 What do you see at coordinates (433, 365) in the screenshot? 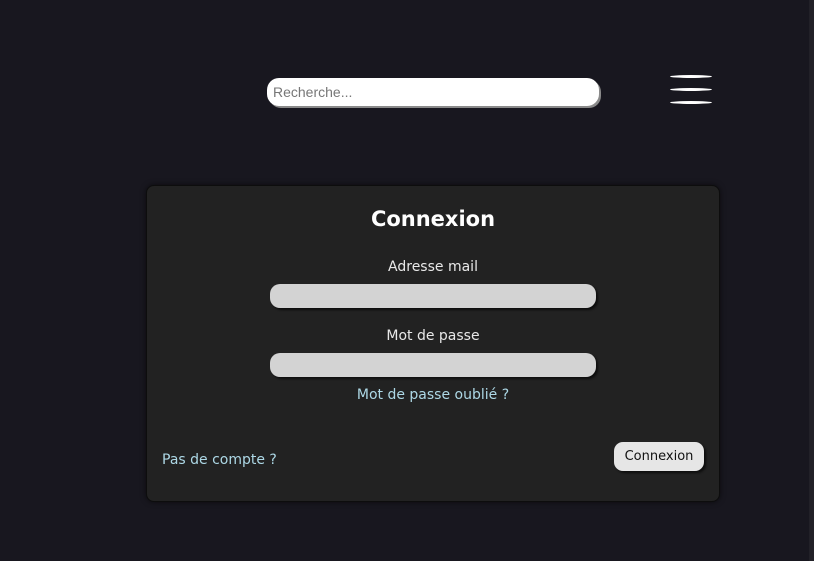
I see `password-field` at bounding box center [433, 365].